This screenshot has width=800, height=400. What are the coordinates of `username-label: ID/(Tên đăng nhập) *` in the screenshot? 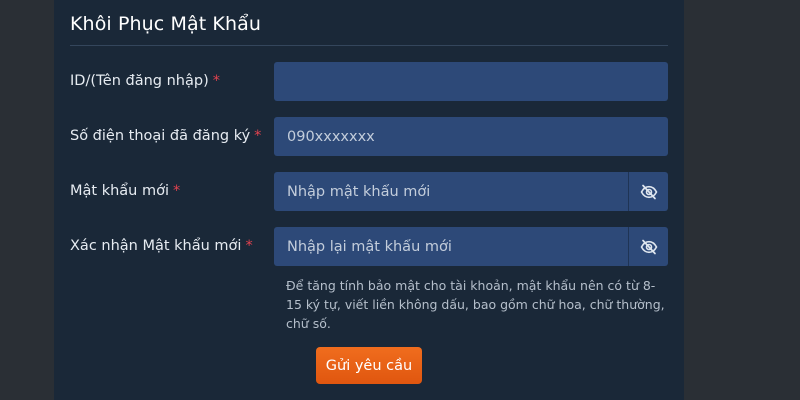 It's located at (145, 81).